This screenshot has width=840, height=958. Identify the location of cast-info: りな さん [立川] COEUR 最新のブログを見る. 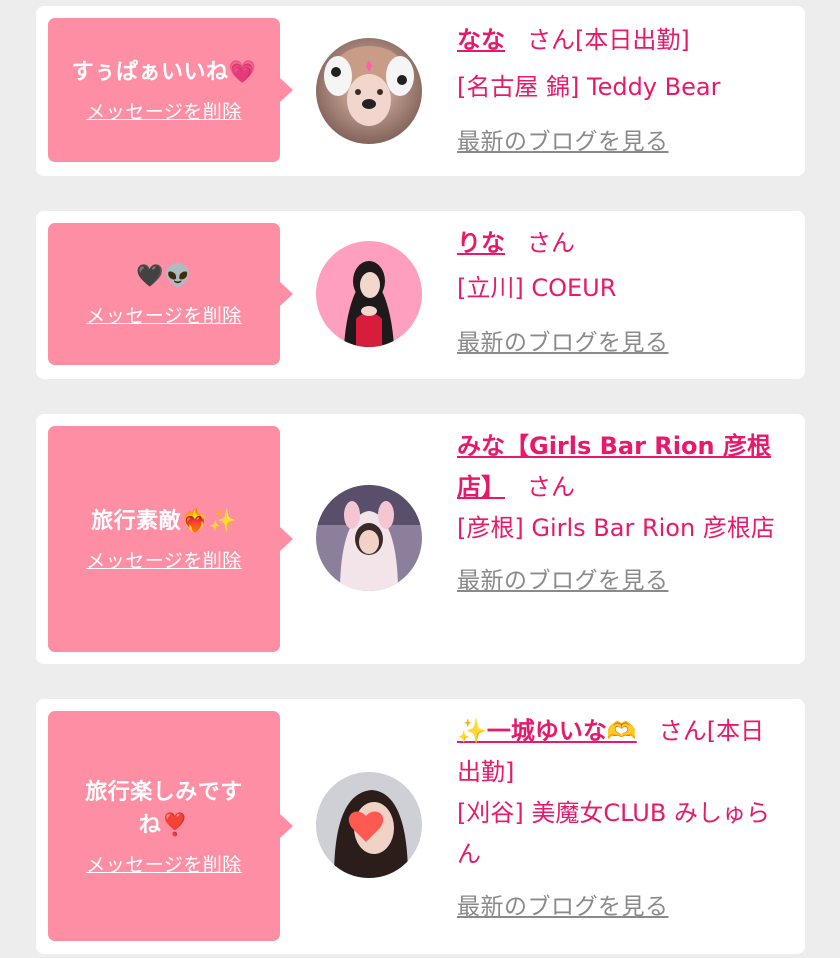
(620, 293).